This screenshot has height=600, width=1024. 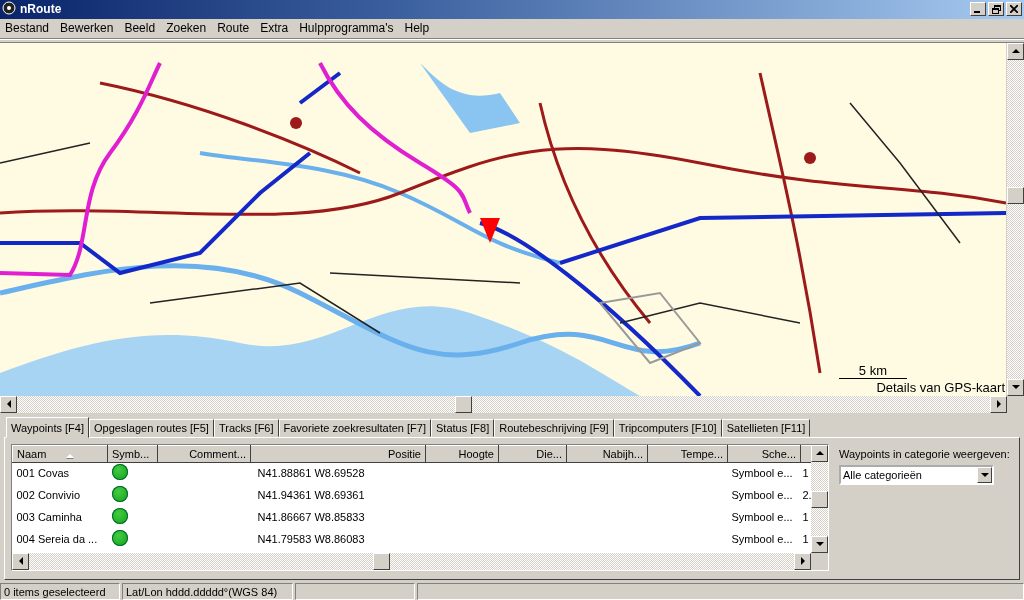 I want to click on table-cell-text: 002 Convivio, so click(x=48, y=496).